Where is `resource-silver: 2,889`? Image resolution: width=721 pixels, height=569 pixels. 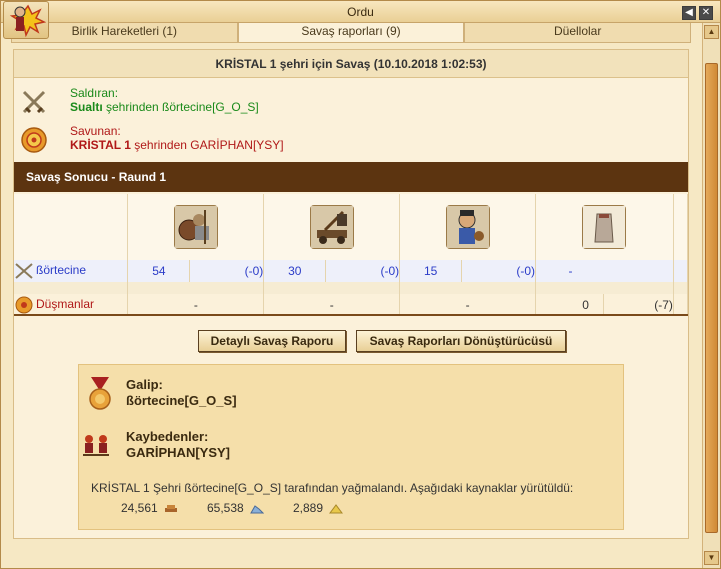 resource-silver: 2,889 is located at coordinates (318, 508).